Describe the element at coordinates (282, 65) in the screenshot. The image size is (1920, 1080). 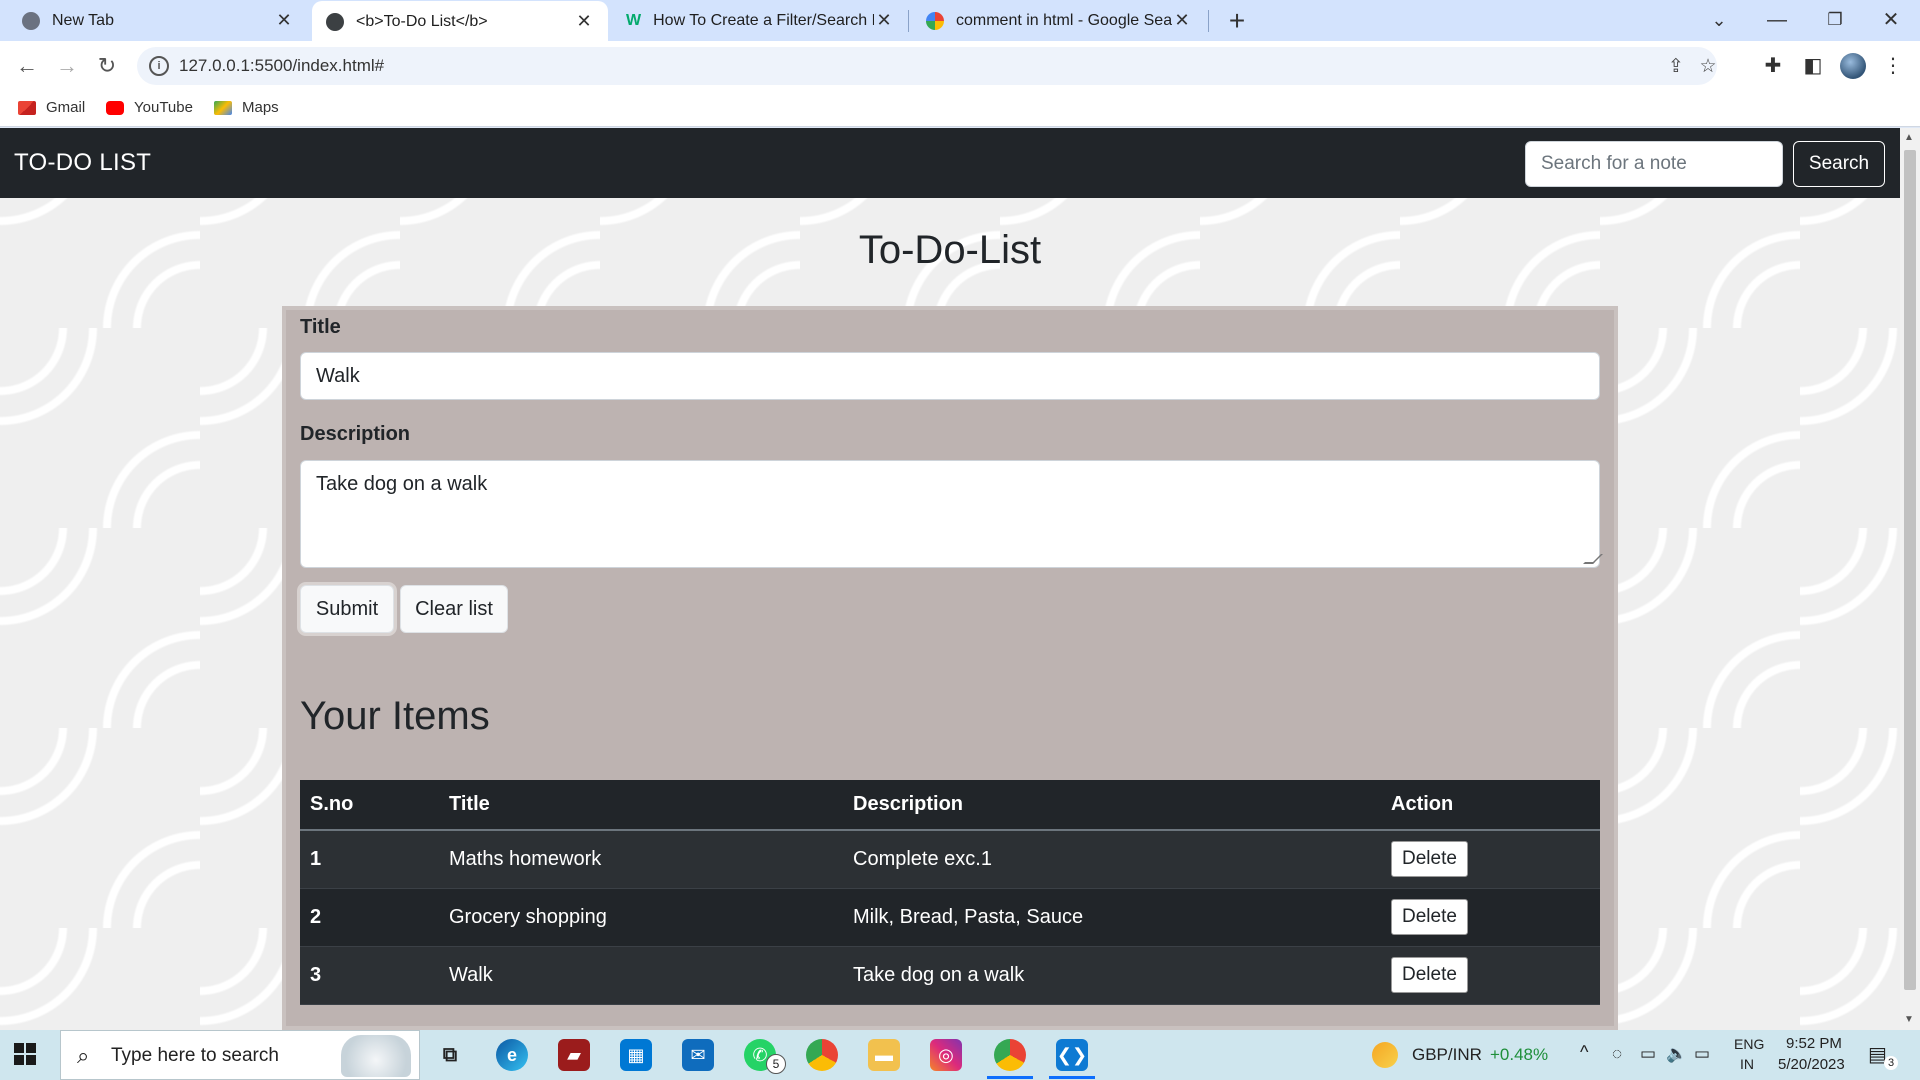
I see `url-text: 127.0.0.1:5500/index.html#` at that location.